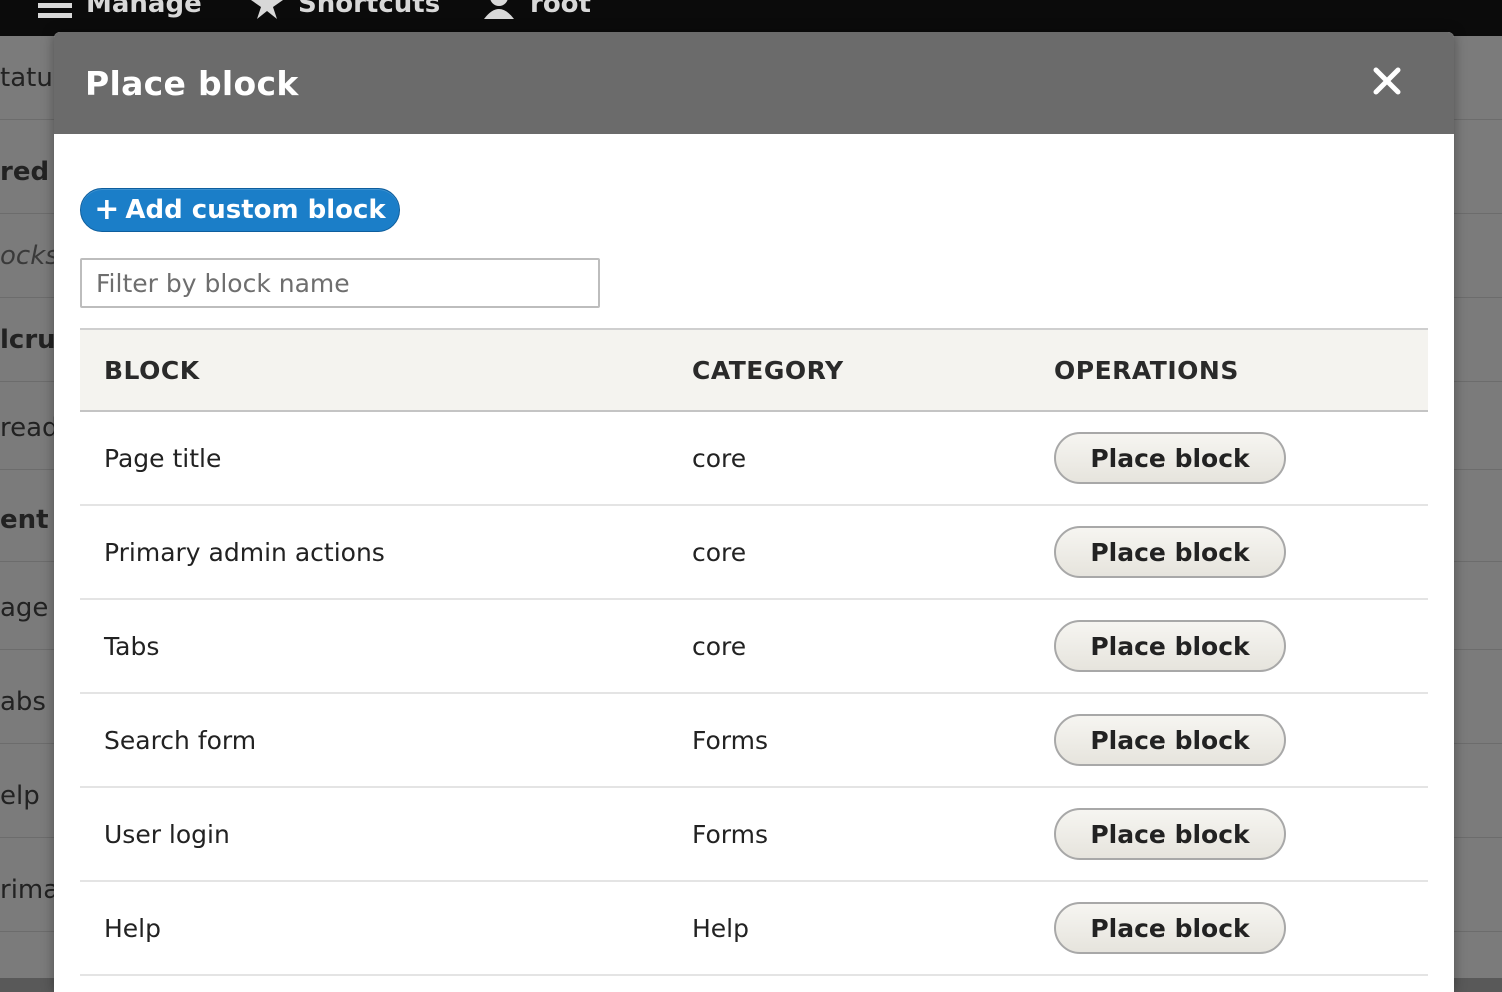  I want to click on table-row: Tabs core Place block, so click(754, 646).